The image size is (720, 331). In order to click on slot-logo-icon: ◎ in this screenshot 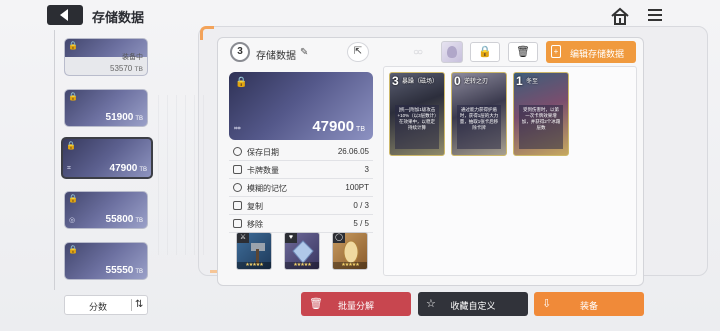, I will do `click(72, 220)`.